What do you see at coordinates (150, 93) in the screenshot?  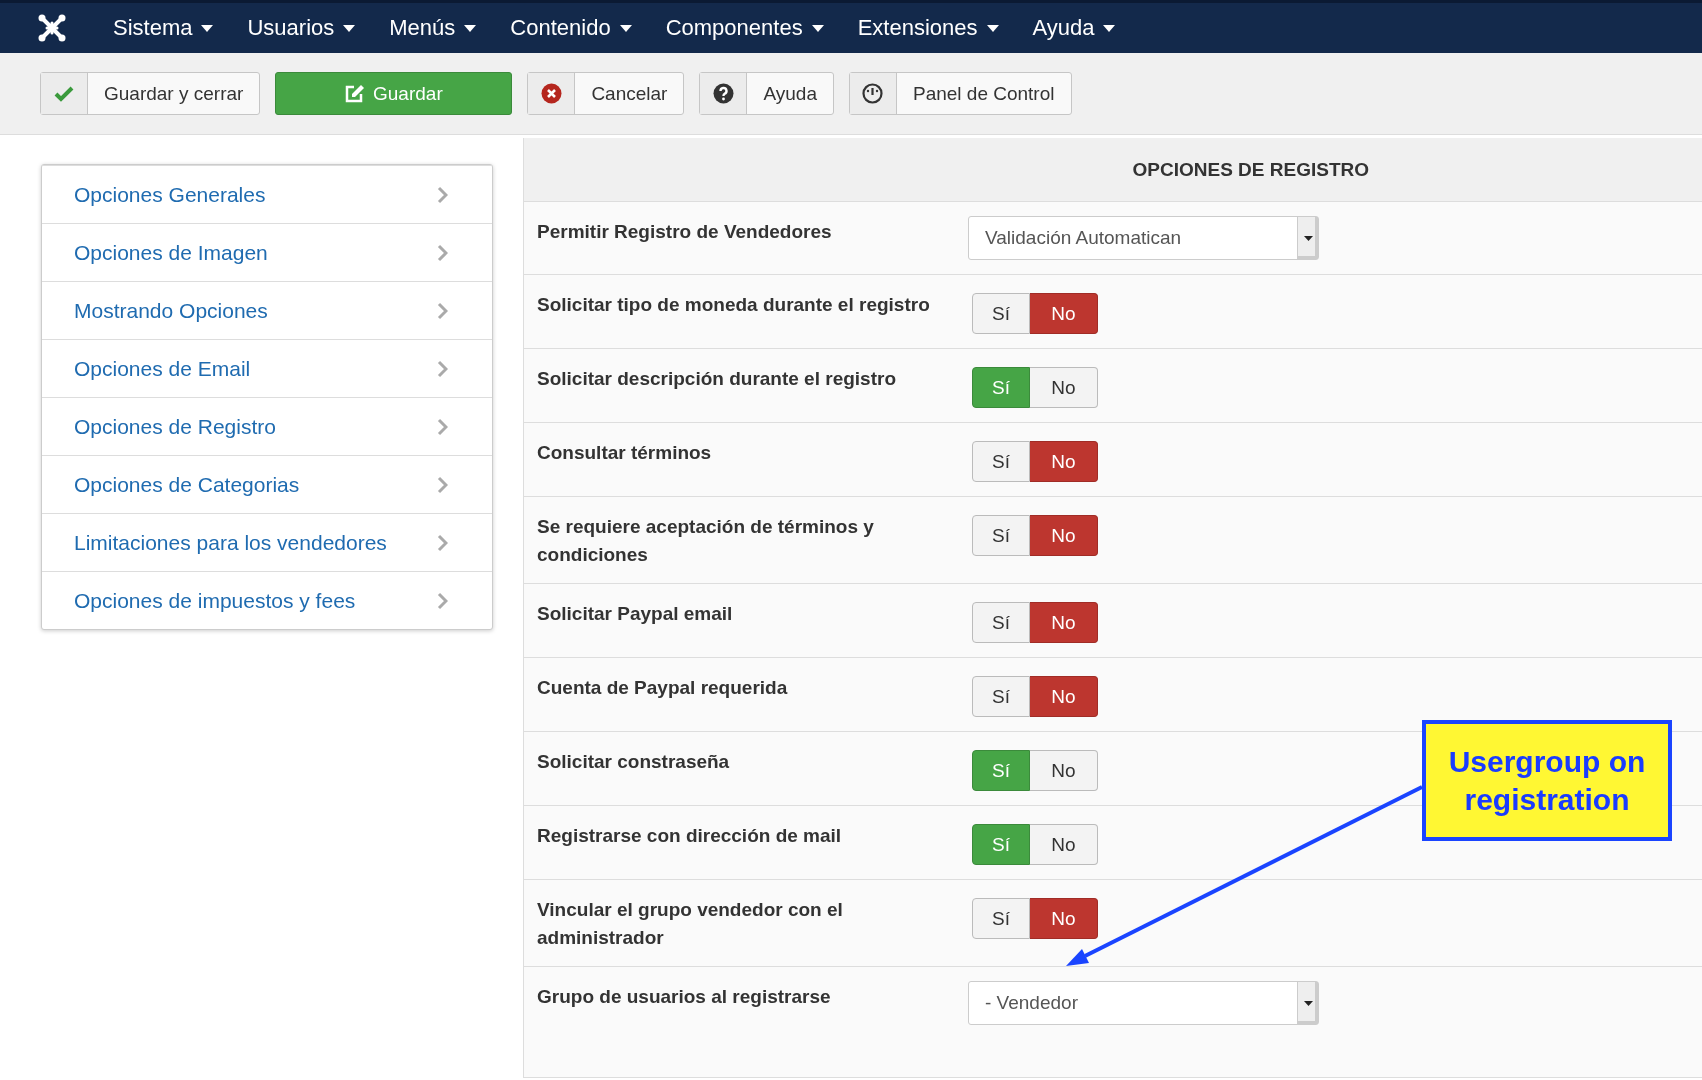 I see `toolbar-button: Guardar y cerrar` at bounding box center [150, 93].